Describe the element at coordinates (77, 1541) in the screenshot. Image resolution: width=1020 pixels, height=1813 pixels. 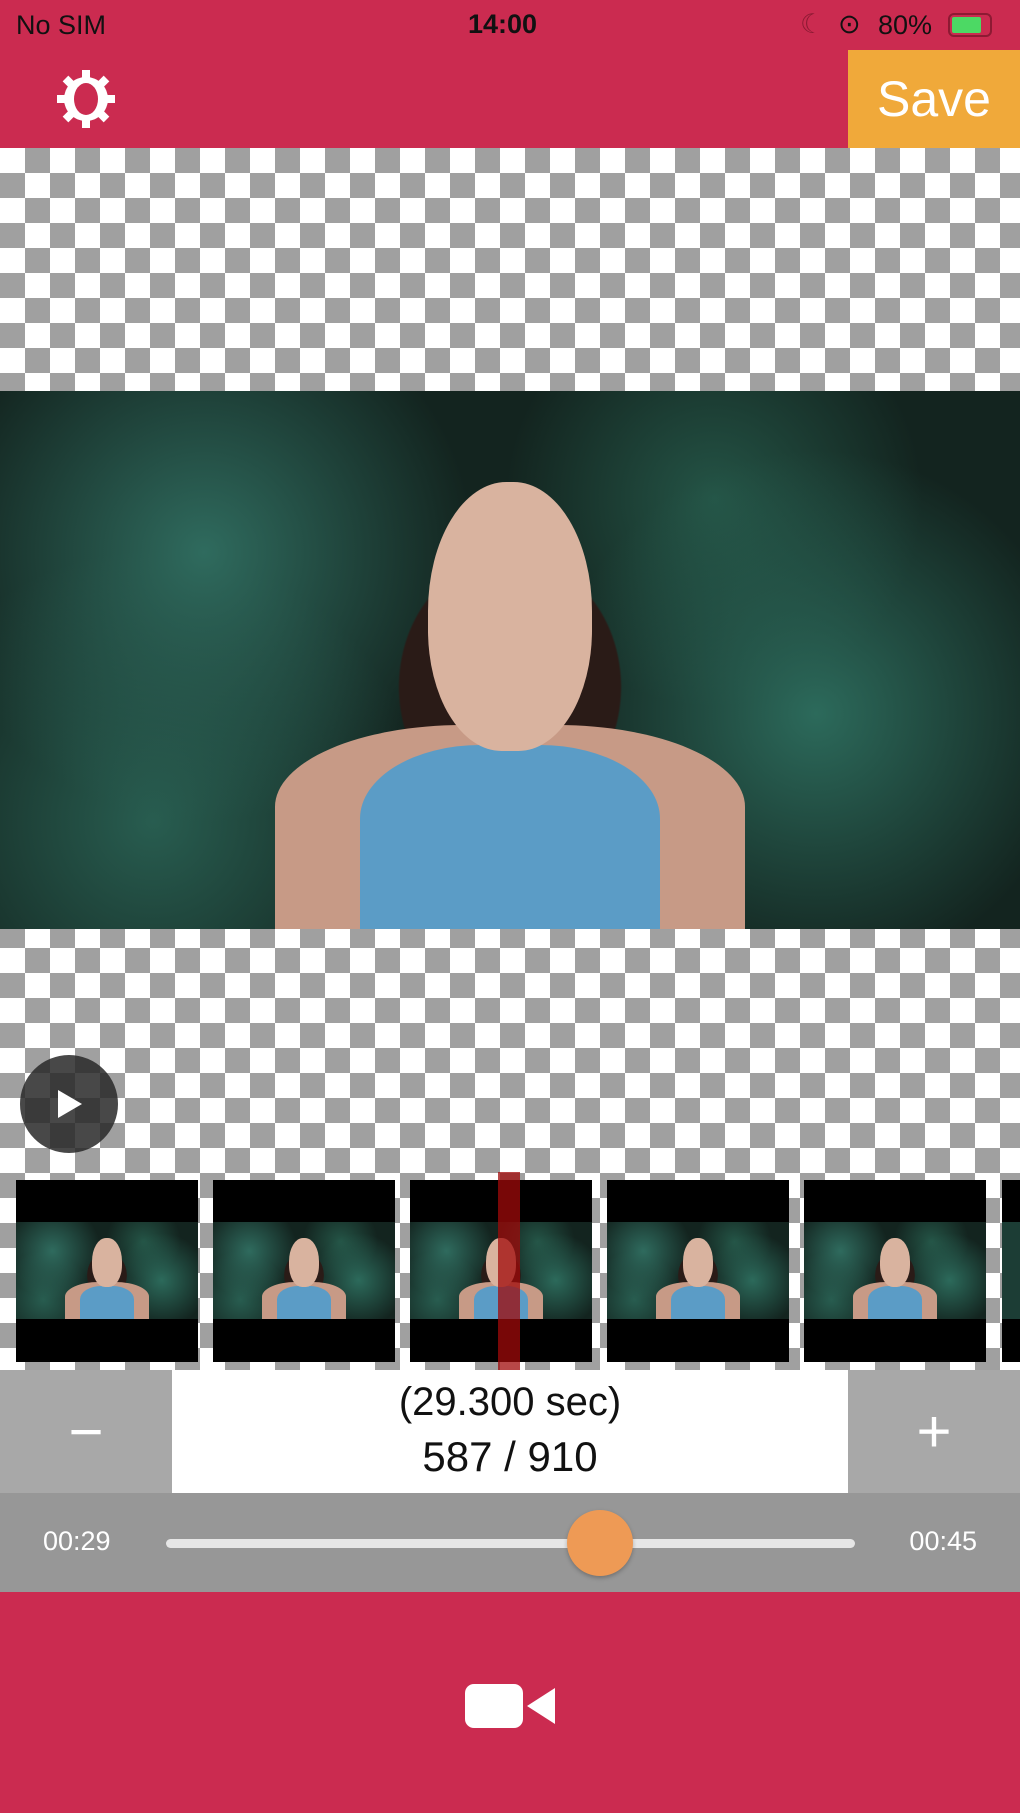
I see `range-start-time: 00:29` at that location.